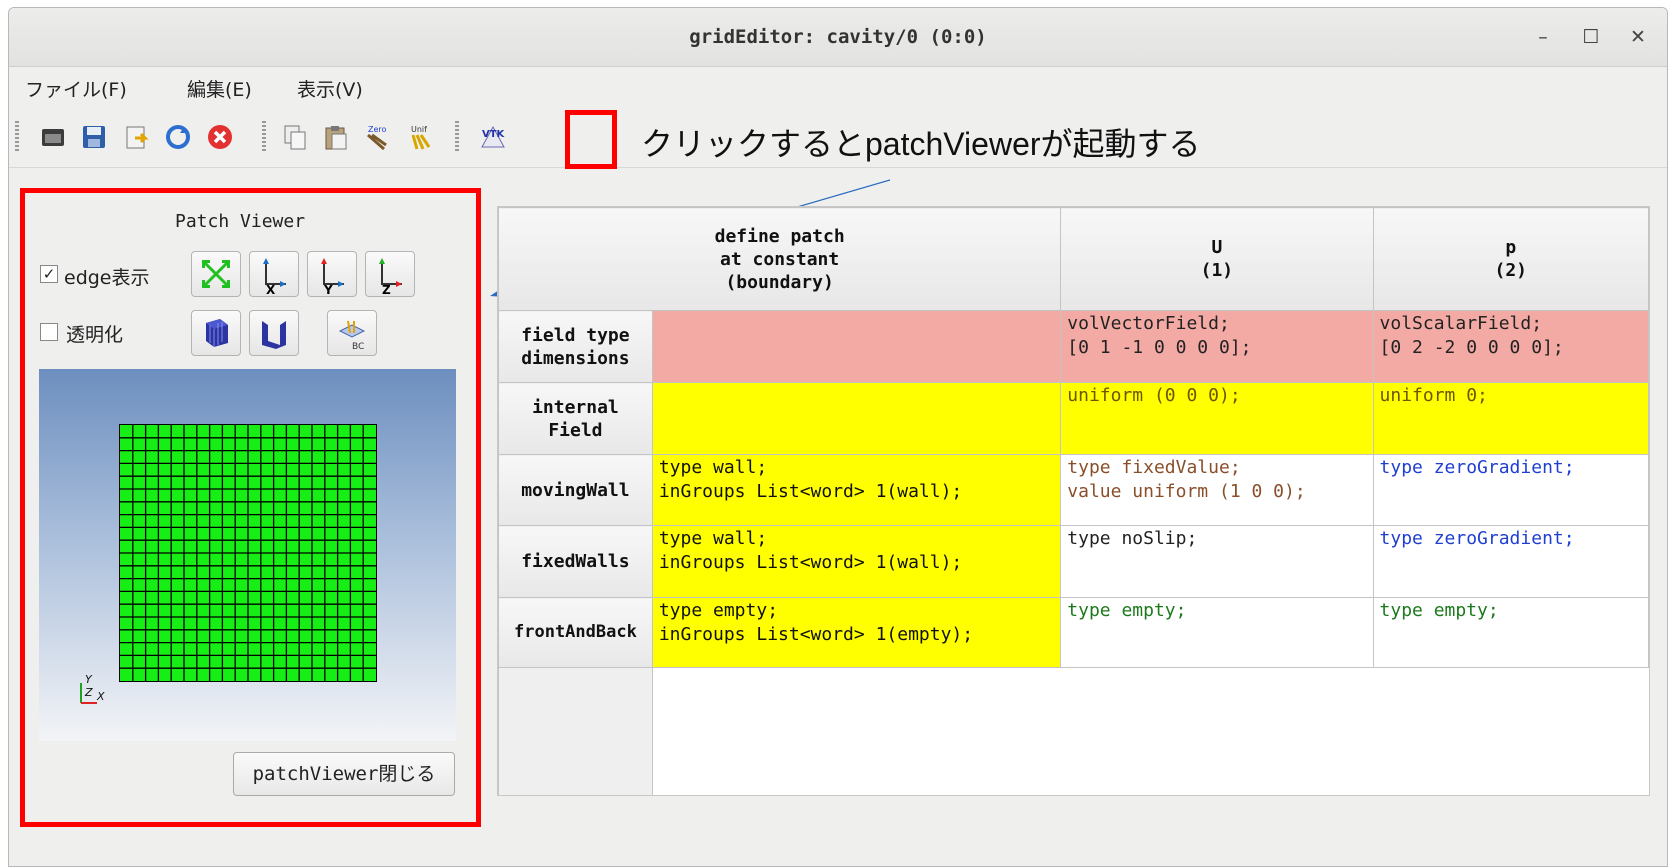  I want to click on export-icon, so click(137, 137).